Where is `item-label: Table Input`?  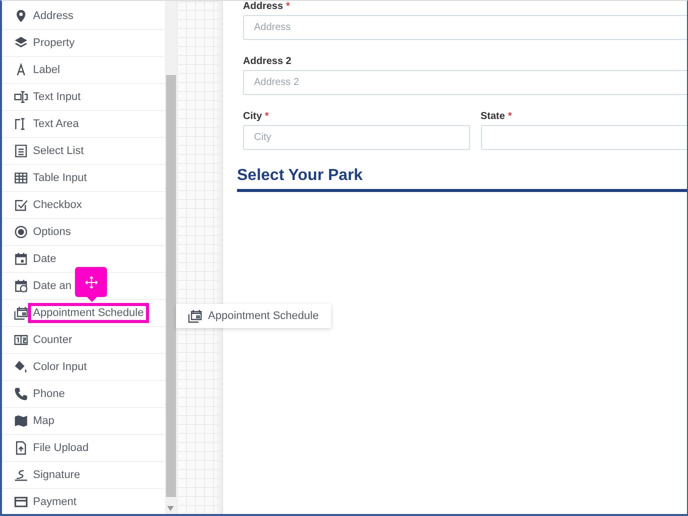
item-label: Table Input is located at coordinates (60, 178).